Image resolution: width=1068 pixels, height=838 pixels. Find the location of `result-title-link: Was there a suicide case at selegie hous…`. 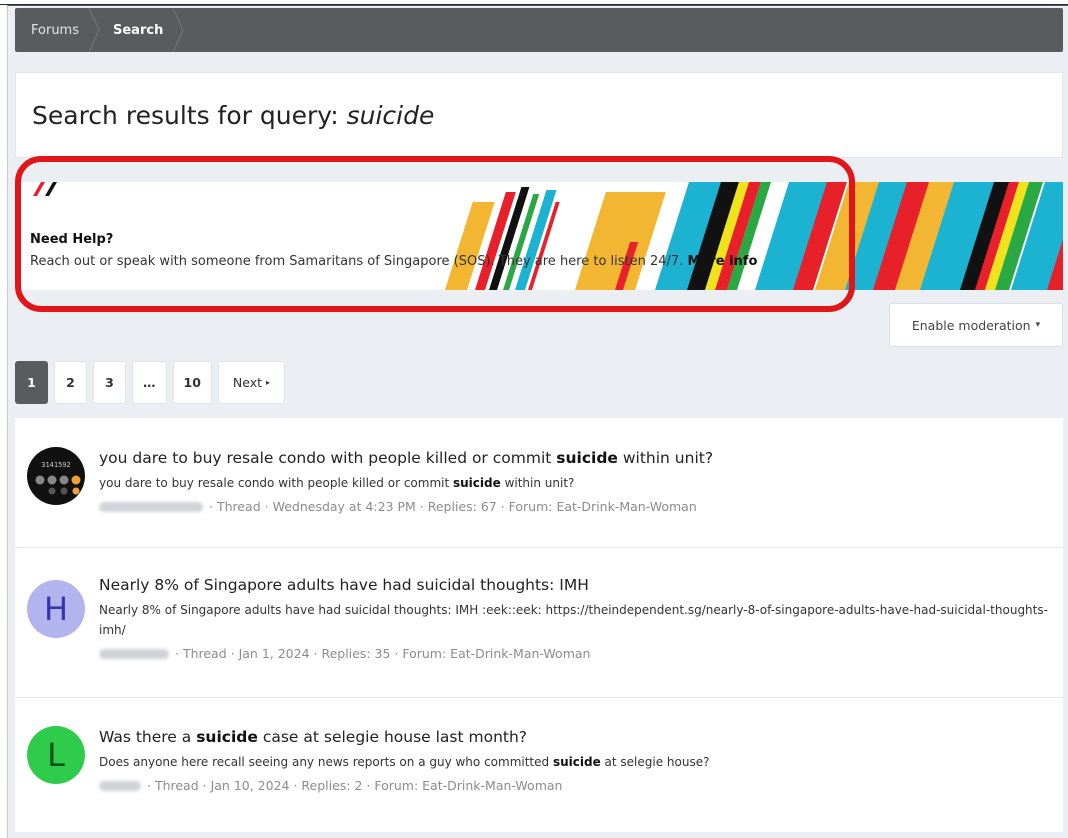

result-title-link: Was there a suicide case at selegie hous… is located at coordinates (313, 737).